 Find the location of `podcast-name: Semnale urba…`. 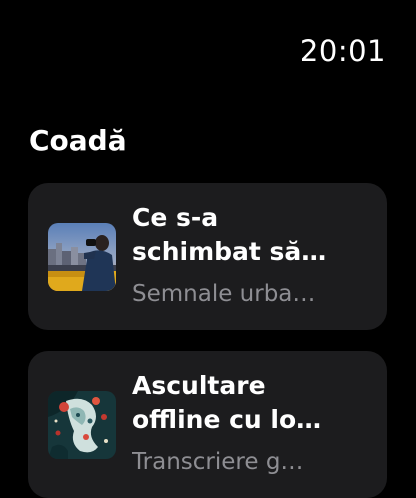

podcast-name: Semnale urba… is located at coordinates (224, 294).